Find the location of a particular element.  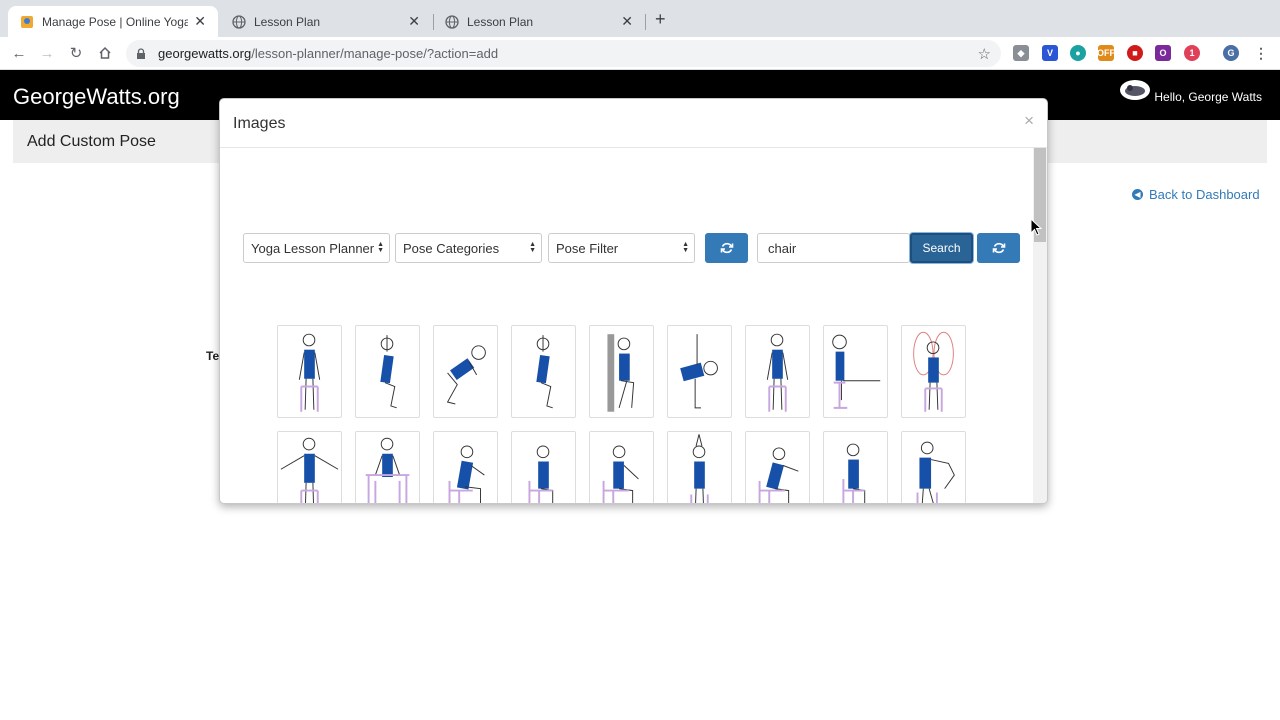

dropbox-icon: ◆ is located at coordinates (1021, 53).